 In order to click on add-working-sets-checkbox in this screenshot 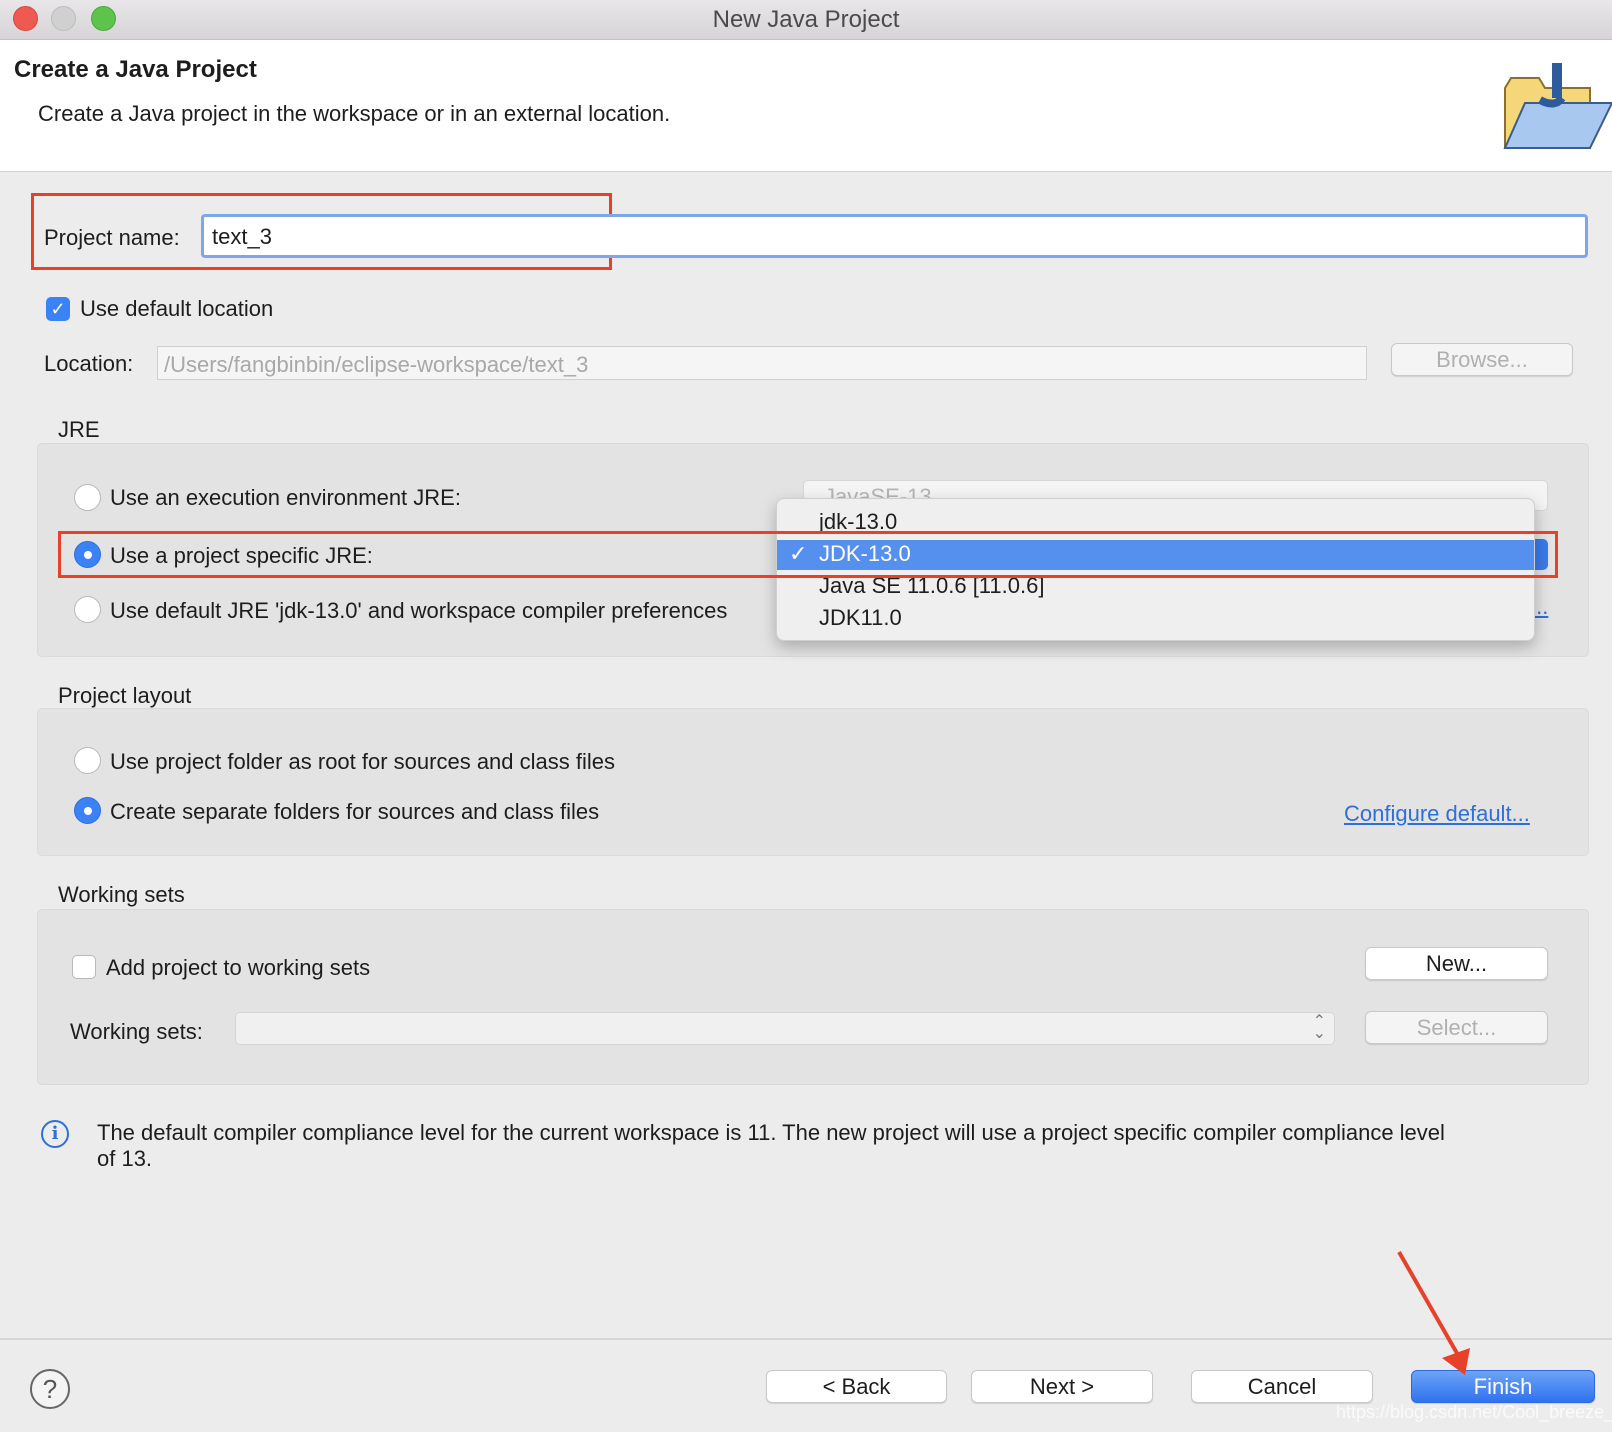, I will do `click(84, 967)`.